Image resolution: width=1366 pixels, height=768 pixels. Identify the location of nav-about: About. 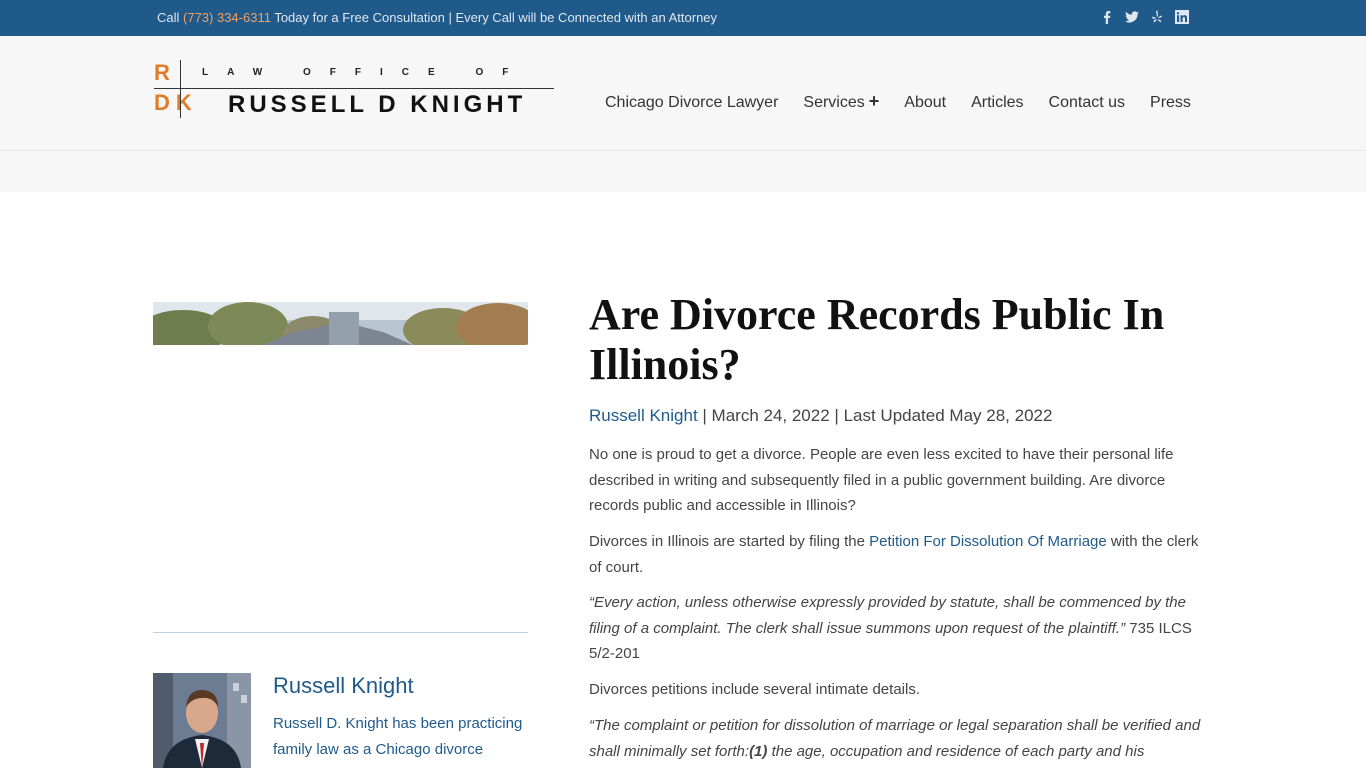
(925, 103).